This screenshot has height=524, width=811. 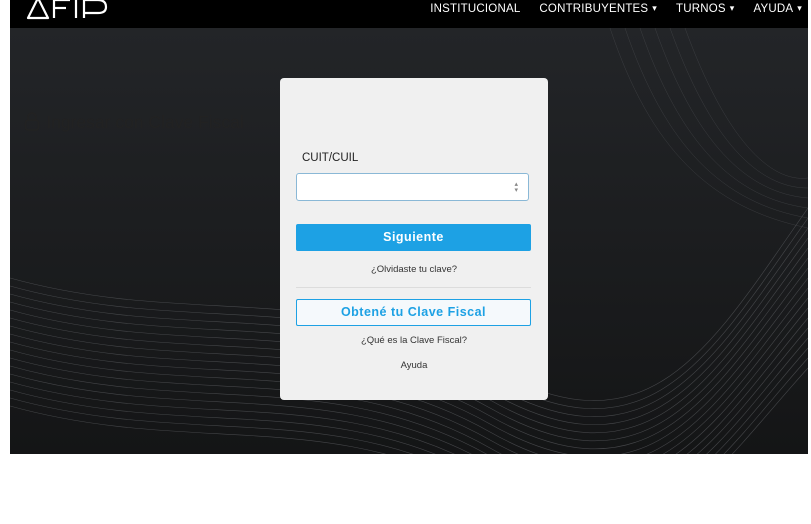 What do you see at coordinates (594, 9) in the screenshot?
I see `nav-contribuyentes-label: CONTRIBUYENTES` at bounding box center [594, 9].